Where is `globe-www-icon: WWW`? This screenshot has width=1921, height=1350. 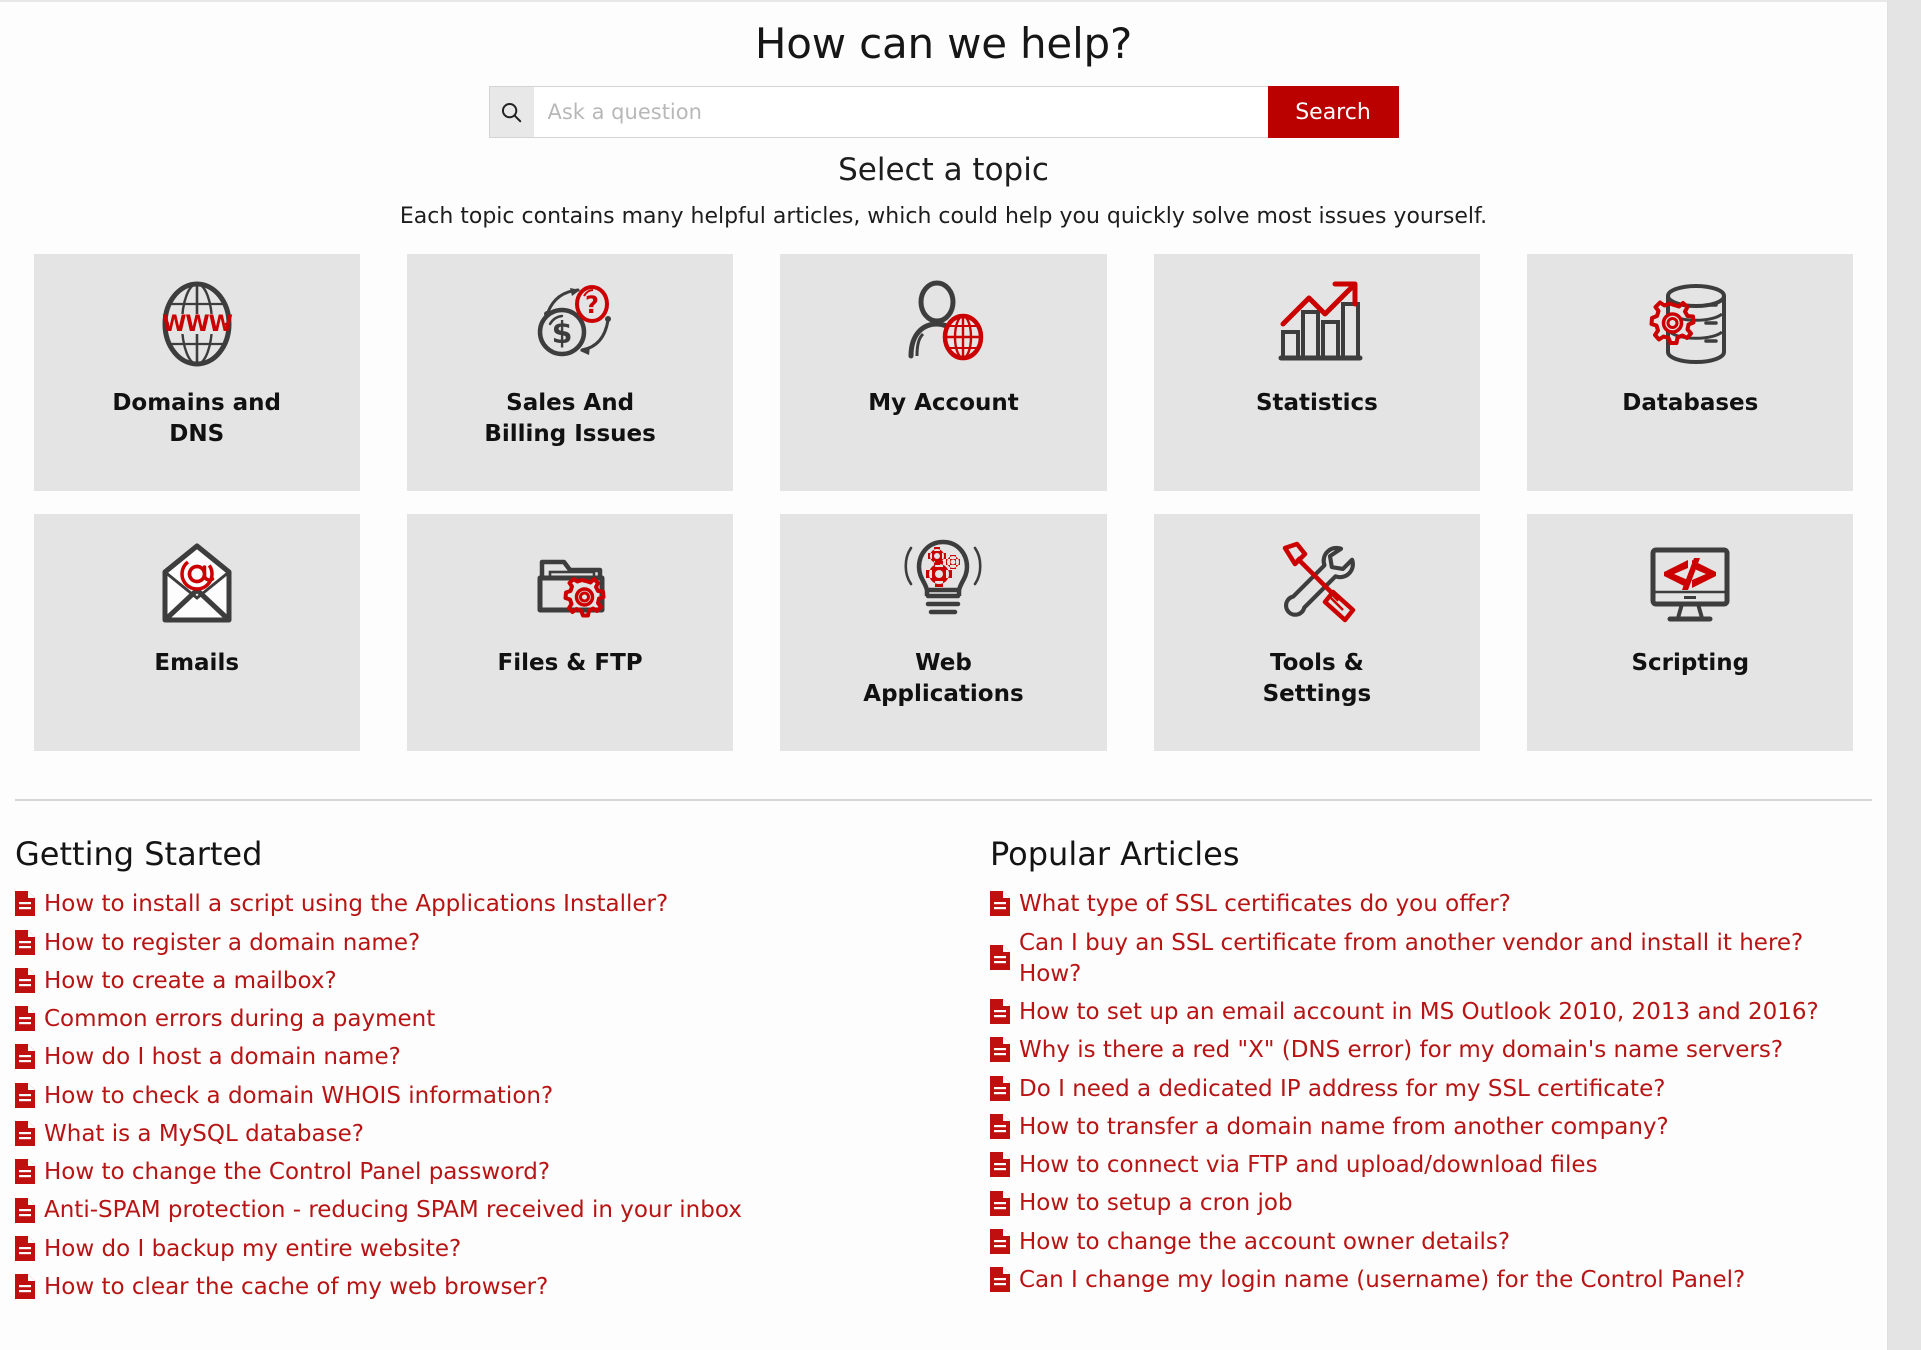 globe-www-icon: WWW is located at coordinates (197, 324).